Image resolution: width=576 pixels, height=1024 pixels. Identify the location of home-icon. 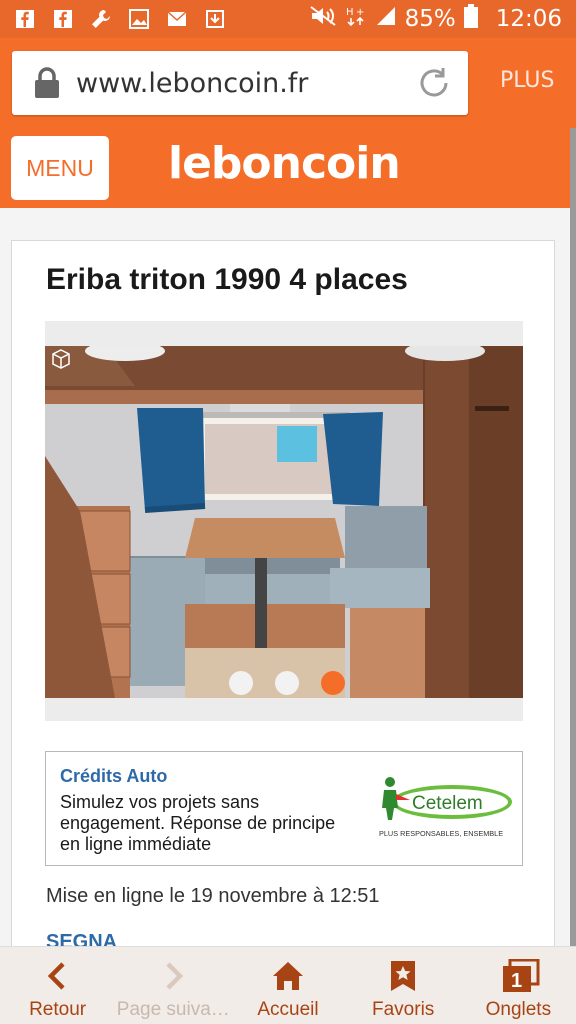
(288, 976).